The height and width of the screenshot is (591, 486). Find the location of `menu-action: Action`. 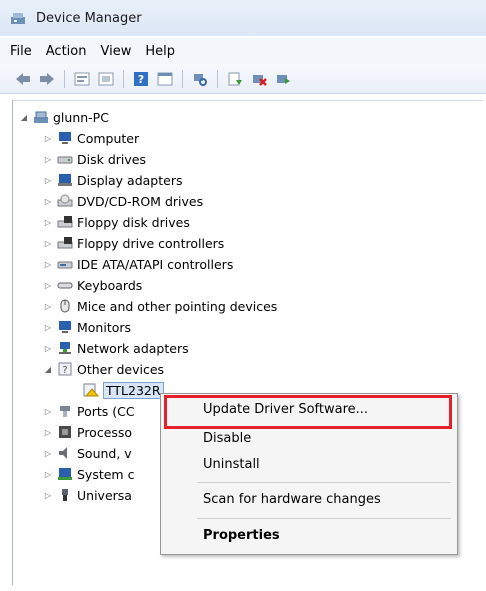

menu-action: Action is located at coordinates (66, 51).